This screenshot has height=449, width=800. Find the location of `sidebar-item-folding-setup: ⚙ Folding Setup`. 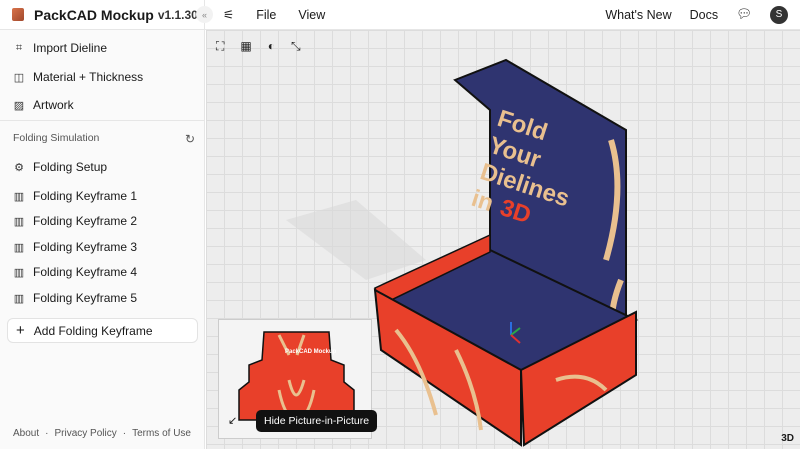

sidebar-item-folding-setup: ⚙ Folding Setup is located at coordinates (60, 167).